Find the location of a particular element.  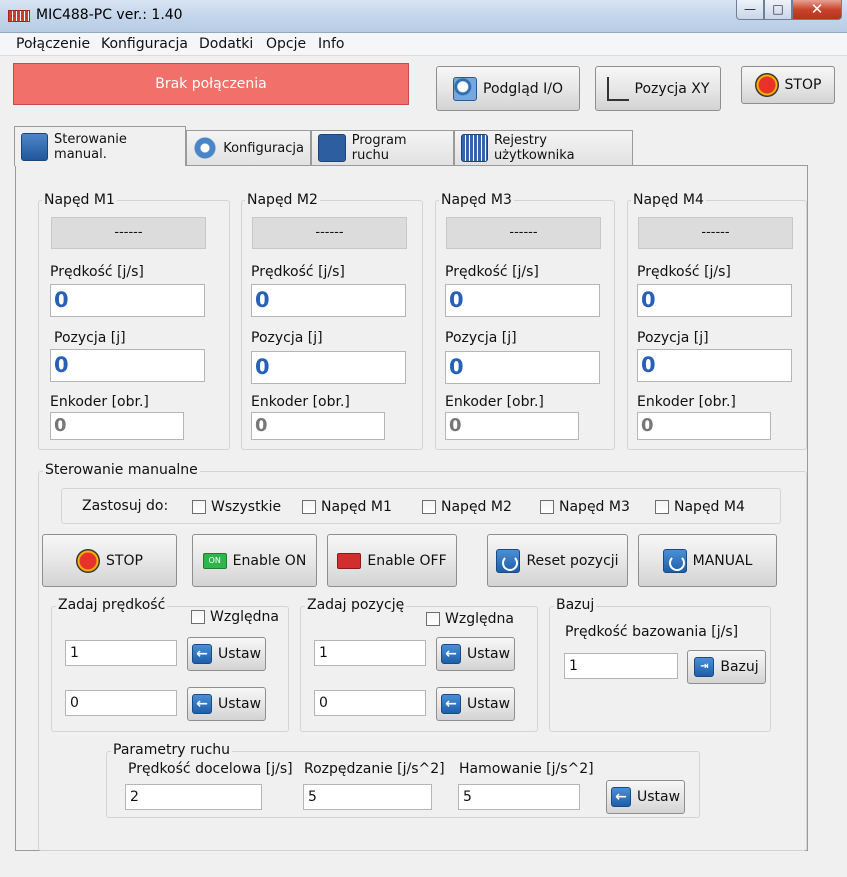

checkbox-m2 is located at coordinates (429, 507).